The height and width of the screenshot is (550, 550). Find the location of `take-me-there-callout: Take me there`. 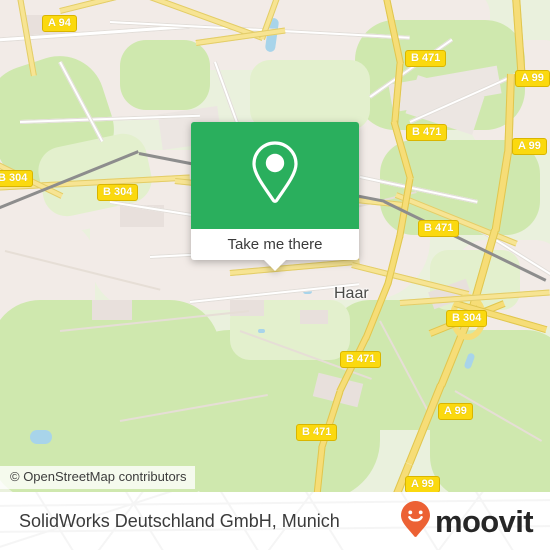

take-me-there-callout: Take me there is located at coordinates (275, 196).